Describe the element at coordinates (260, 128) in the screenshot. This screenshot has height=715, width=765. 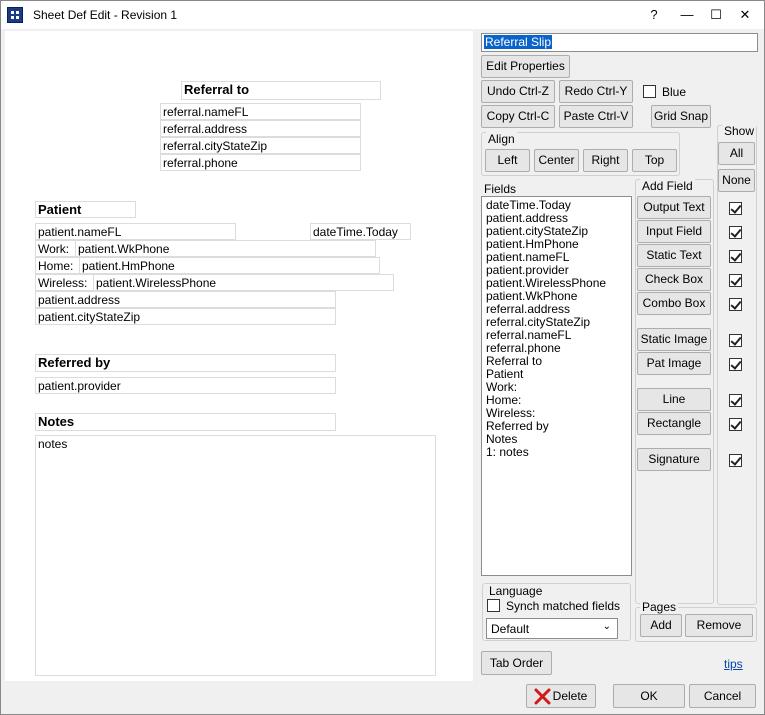
I see `referral-address-field: referral.address` at that location.